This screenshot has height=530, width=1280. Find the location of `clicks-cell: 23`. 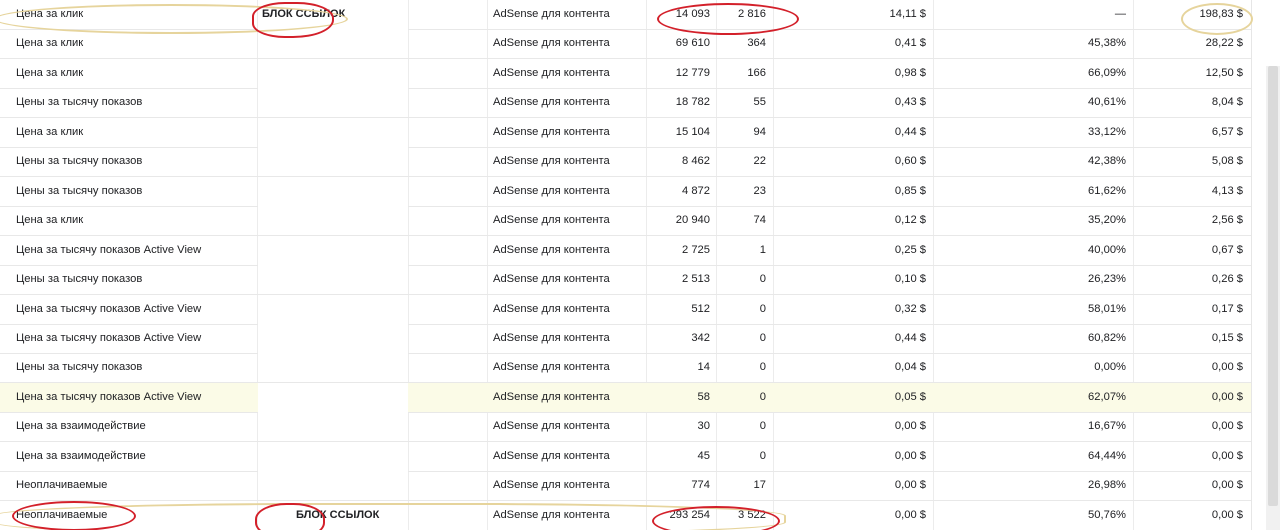

clicks-cell: 23 is located at coordinates (759, 190).